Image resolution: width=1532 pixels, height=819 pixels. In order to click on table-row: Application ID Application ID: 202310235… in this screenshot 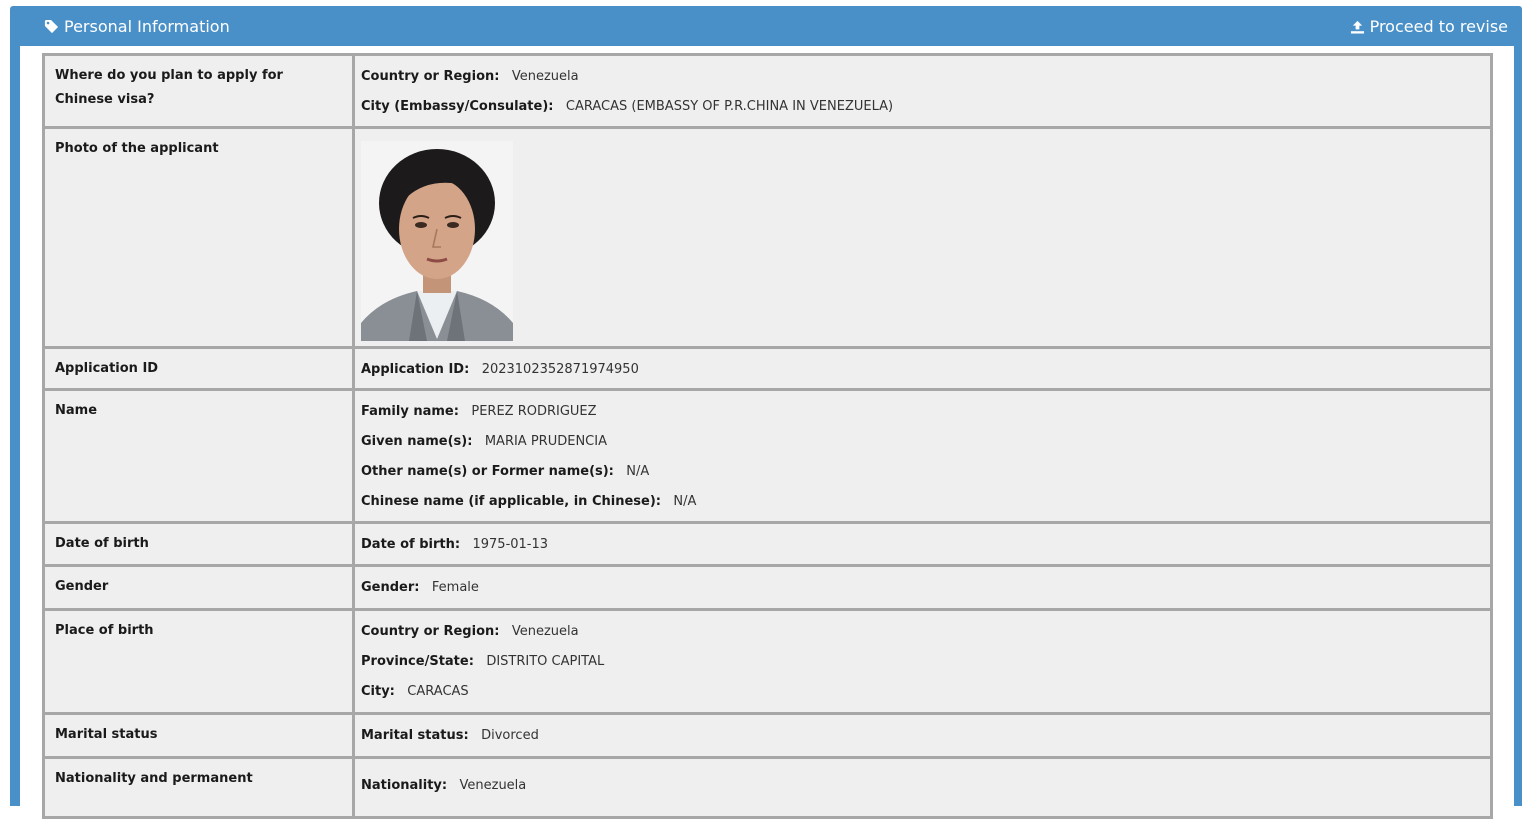, I will do `click(767, 368)`.